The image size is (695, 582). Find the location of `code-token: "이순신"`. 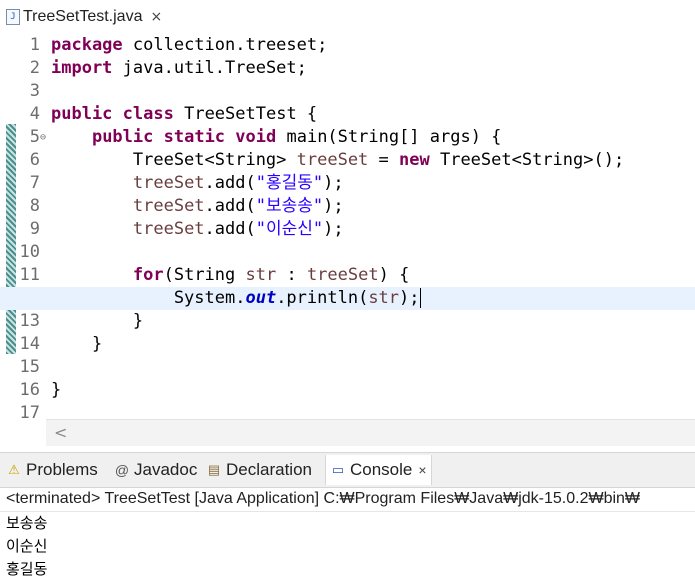

code-token: "이순신" is located at coordinates (289, 229).